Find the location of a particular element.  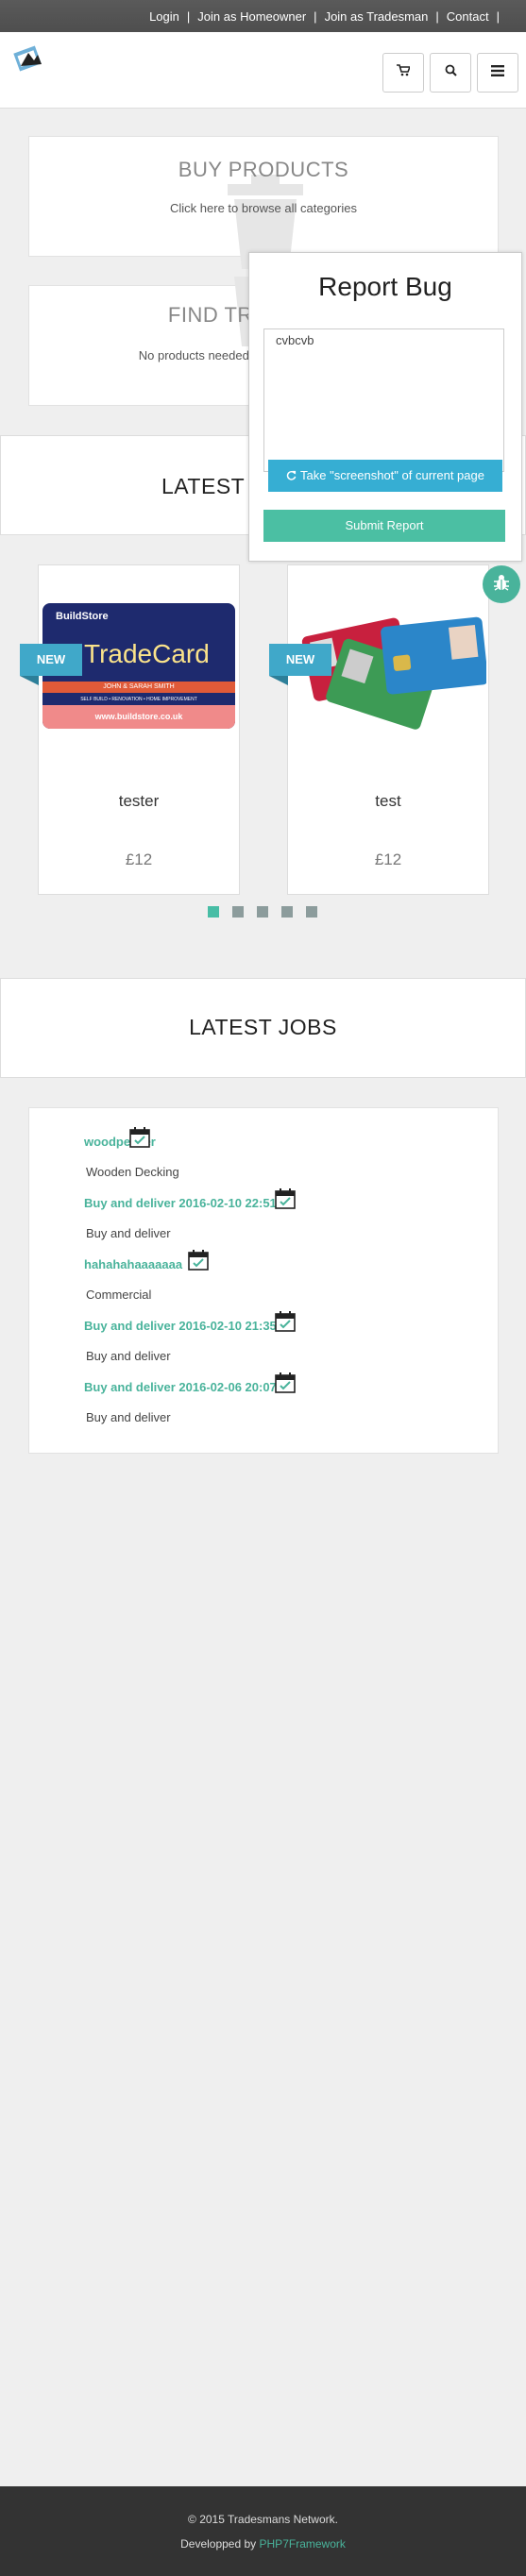

search-button is located at coordinates (450, 73).